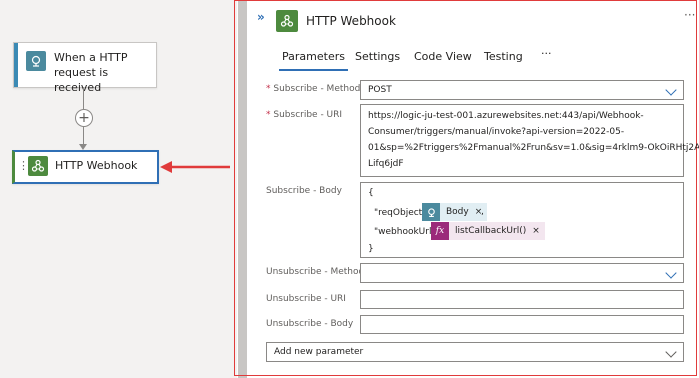 The height and width of the screenshot is (378, 699). What do you see at coordinates (84, 118) in the screenshot?
I see `plus-icon: +` at bounding box center [84, 118].